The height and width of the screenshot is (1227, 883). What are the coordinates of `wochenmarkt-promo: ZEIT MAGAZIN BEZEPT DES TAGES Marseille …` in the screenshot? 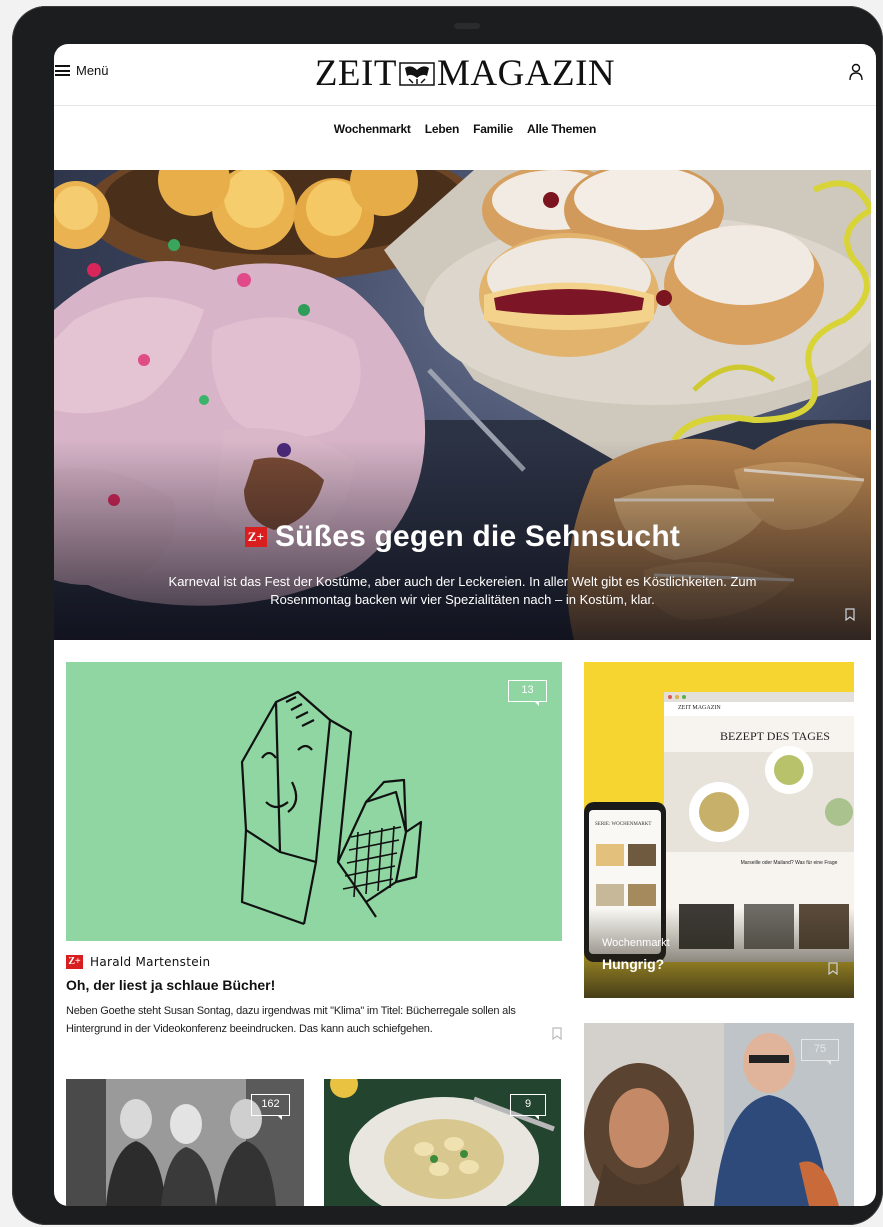 It's located at (719, 830).